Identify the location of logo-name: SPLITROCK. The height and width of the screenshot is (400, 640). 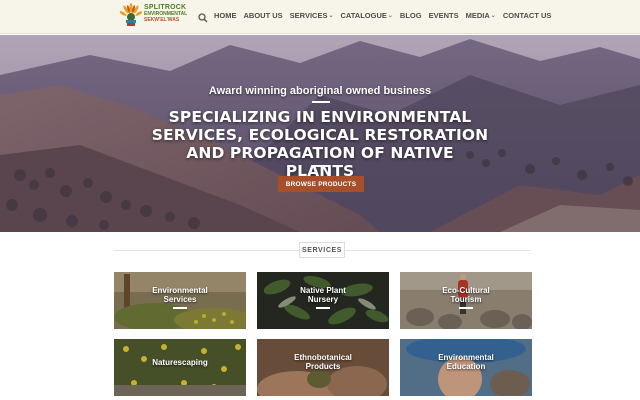
(165, 7).